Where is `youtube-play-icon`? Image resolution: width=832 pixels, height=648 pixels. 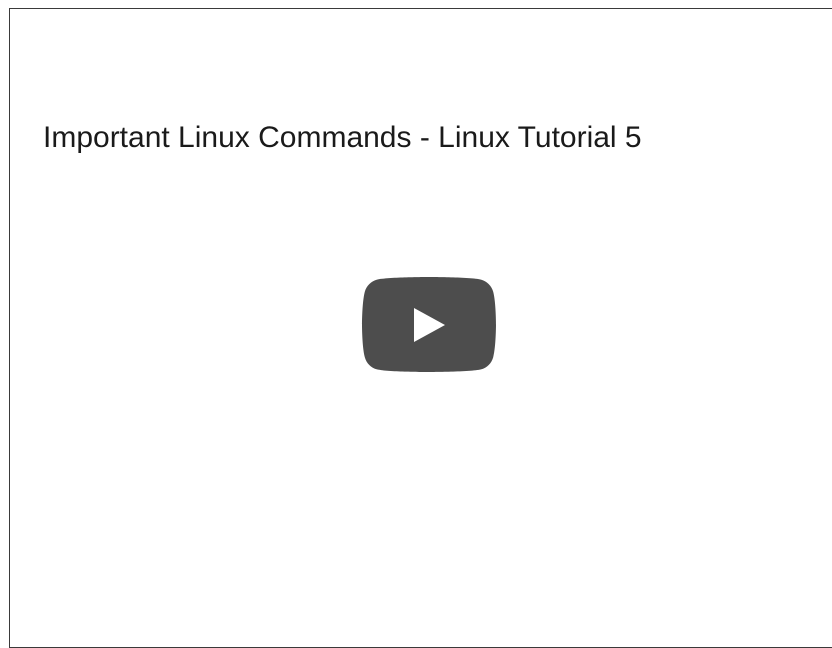
youtube-play-icon is located at coordinates (429, 324).